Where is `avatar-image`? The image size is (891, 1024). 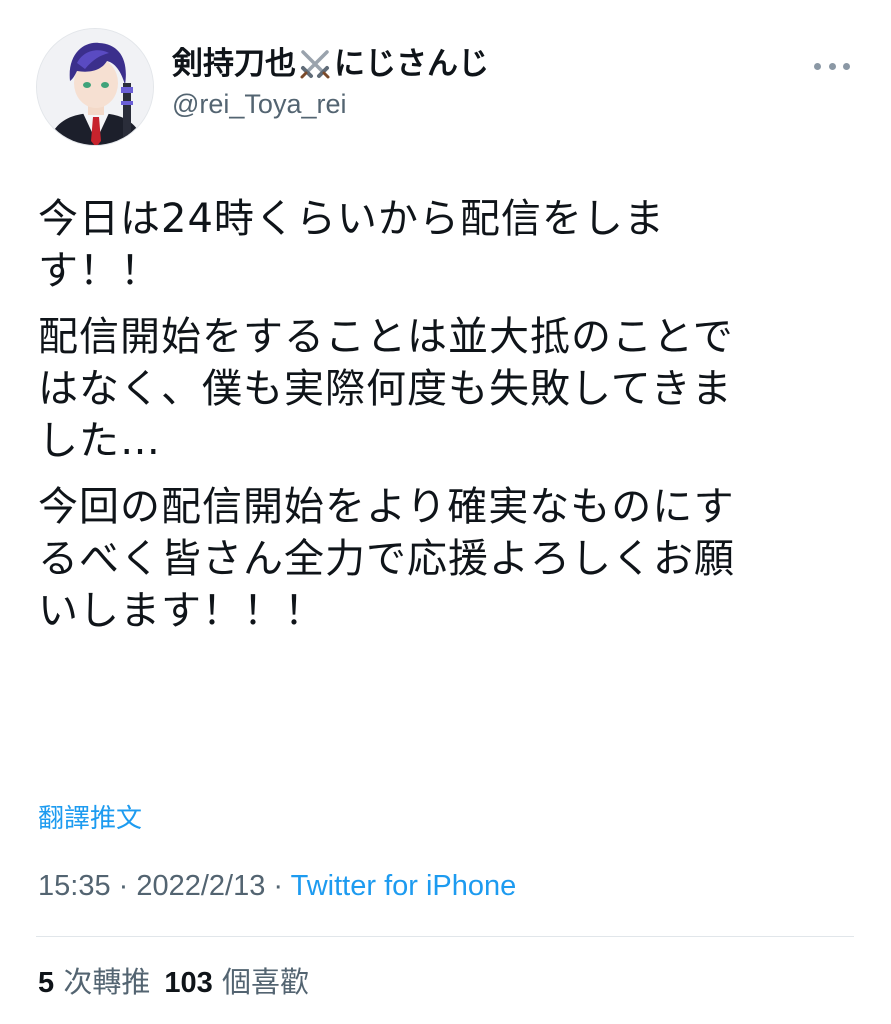 avatar-image is located at coordinates (95, 87).